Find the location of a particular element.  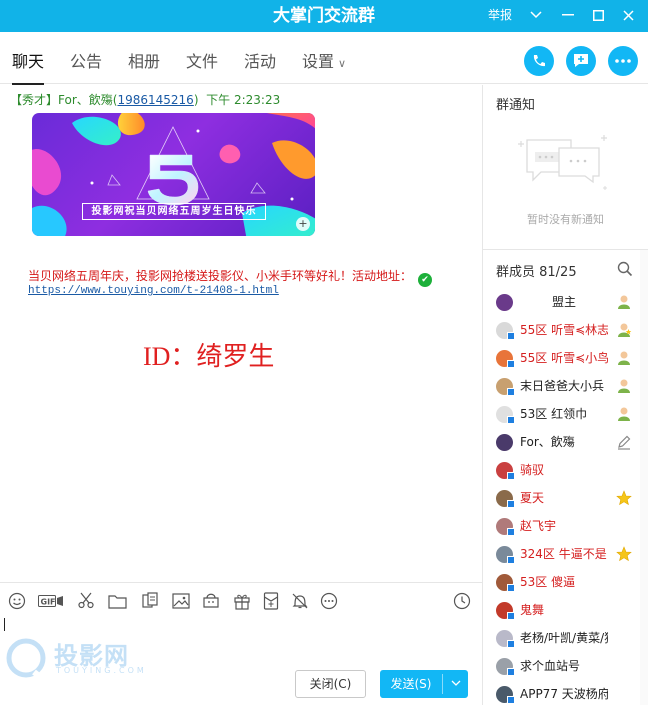

title-bar: 大掌门交流群 举报 is located at coordinates (324, 16).